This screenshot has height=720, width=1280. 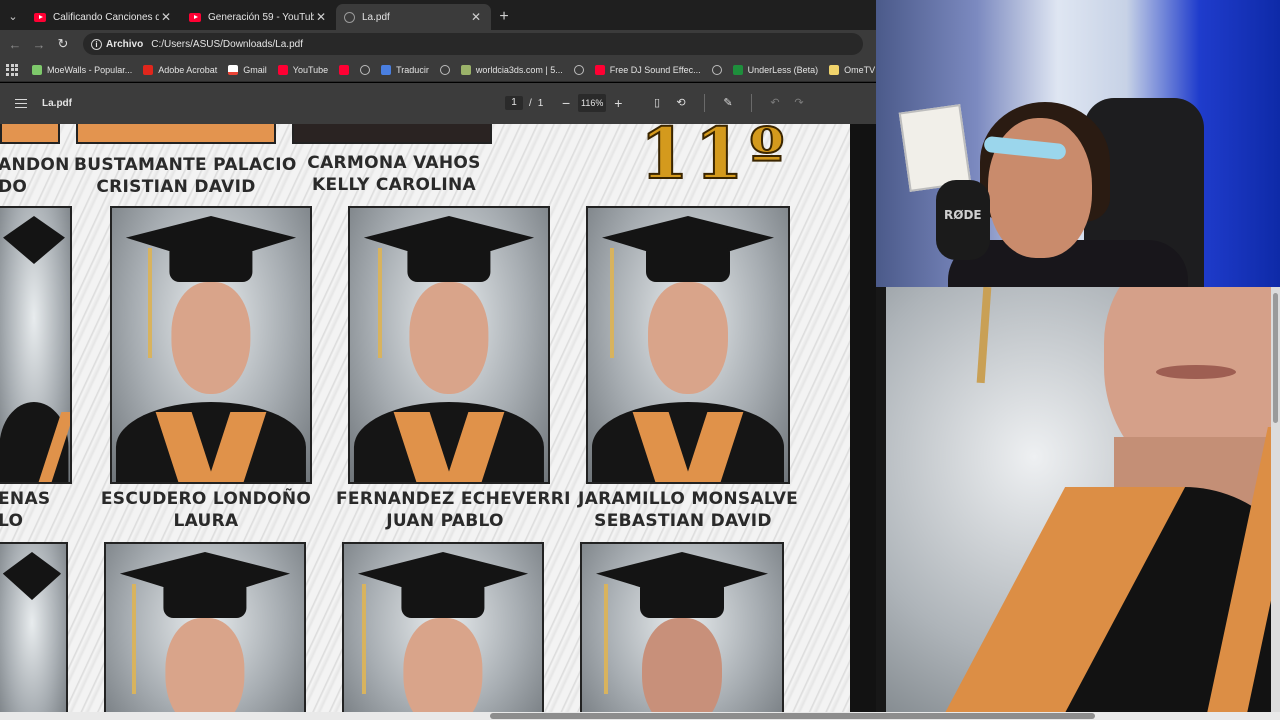 I want to click on bookmark-youtube: YouTube, so click(x=302, y=69).